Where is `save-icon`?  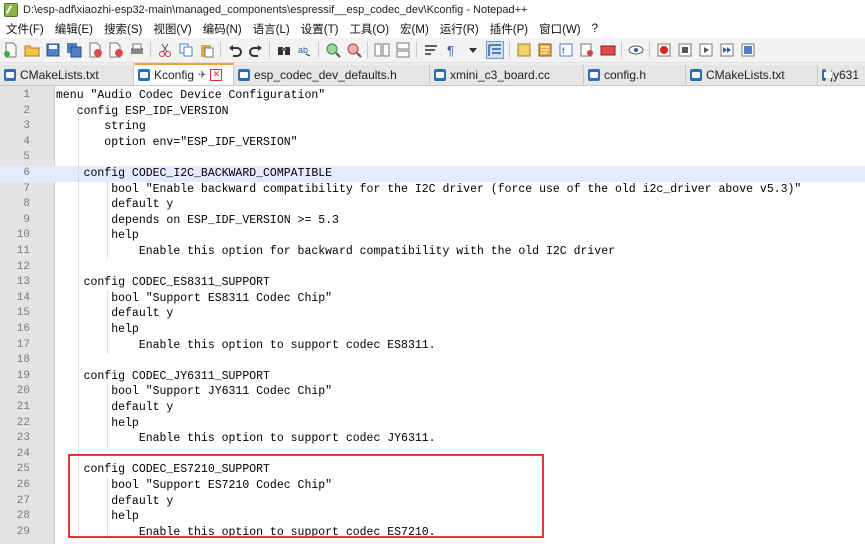
save-icon is located at coordinates (53, 50).